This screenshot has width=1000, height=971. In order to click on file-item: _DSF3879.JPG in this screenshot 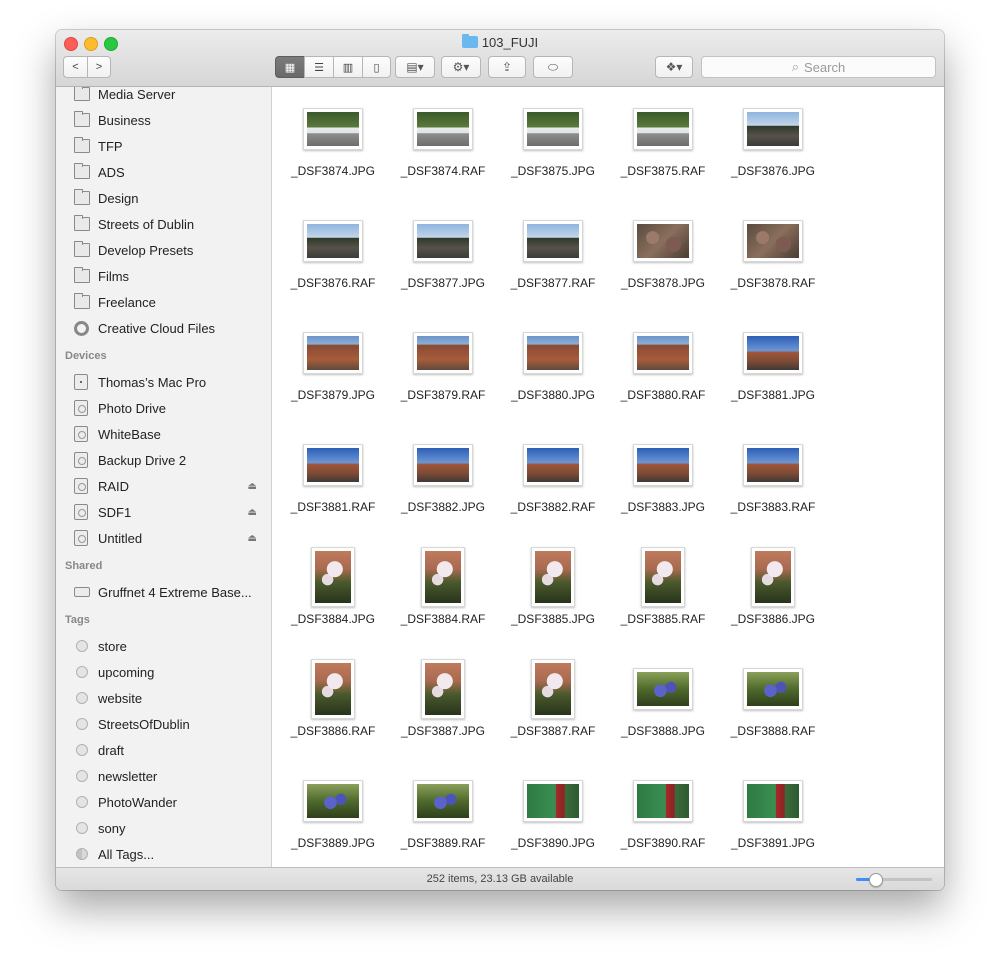, I will do `click(333, 378)`.